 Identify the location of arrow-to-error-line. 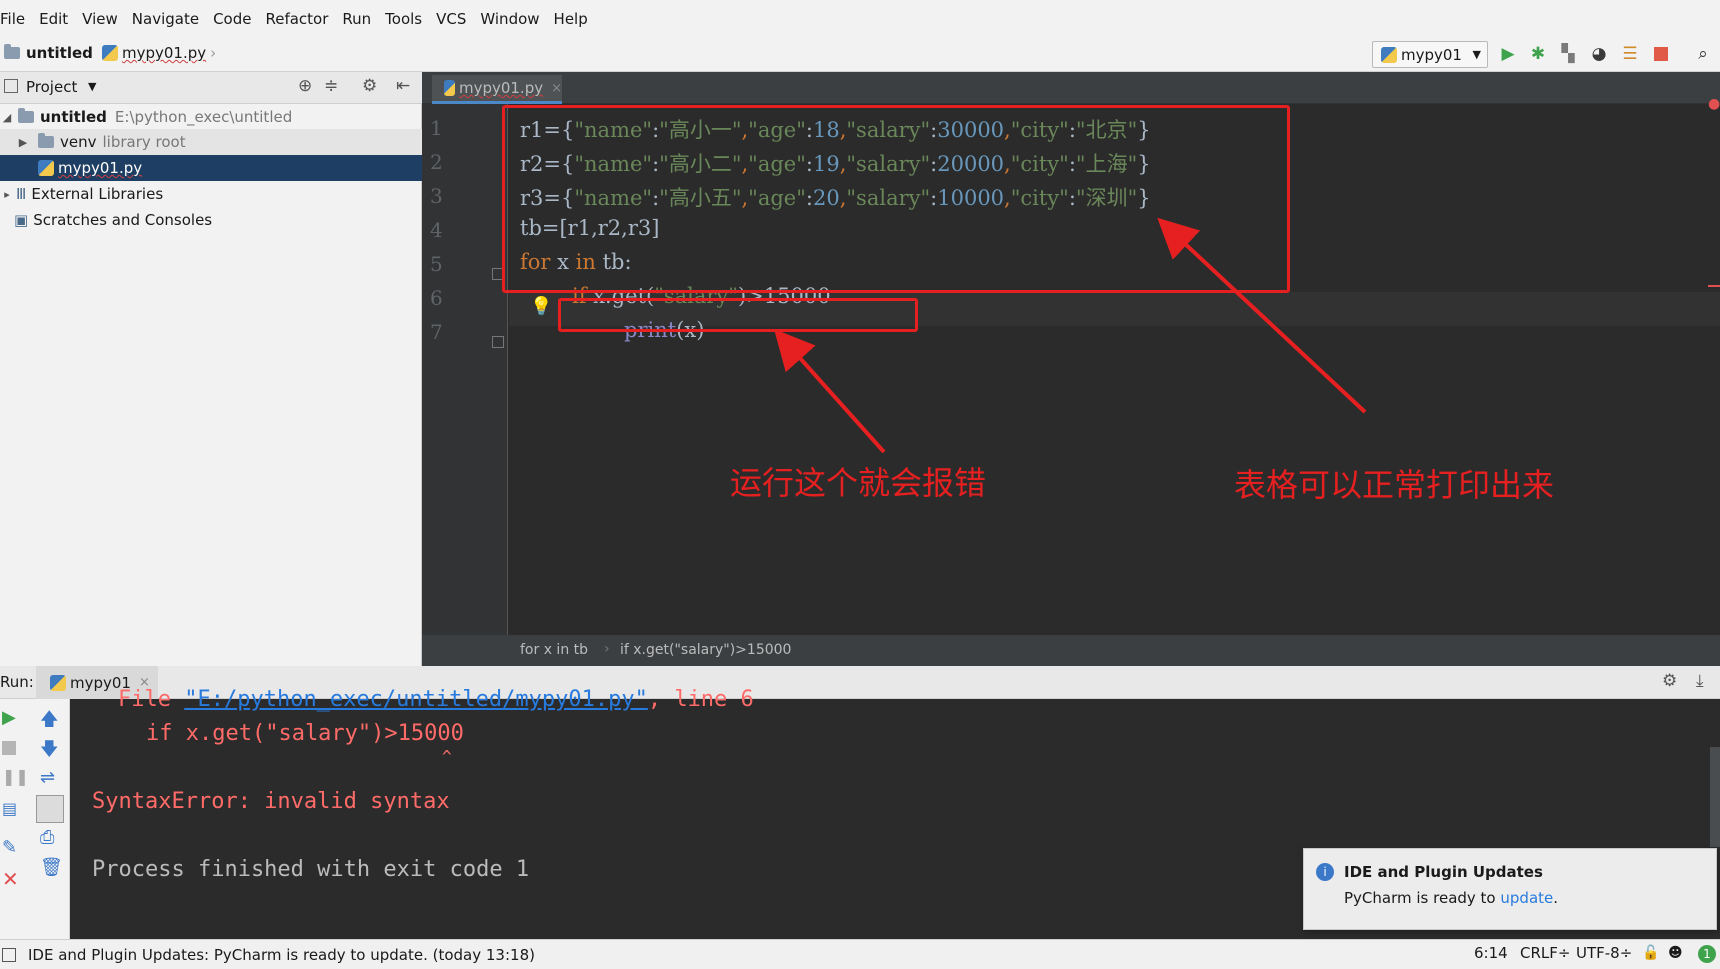
(829, 391).